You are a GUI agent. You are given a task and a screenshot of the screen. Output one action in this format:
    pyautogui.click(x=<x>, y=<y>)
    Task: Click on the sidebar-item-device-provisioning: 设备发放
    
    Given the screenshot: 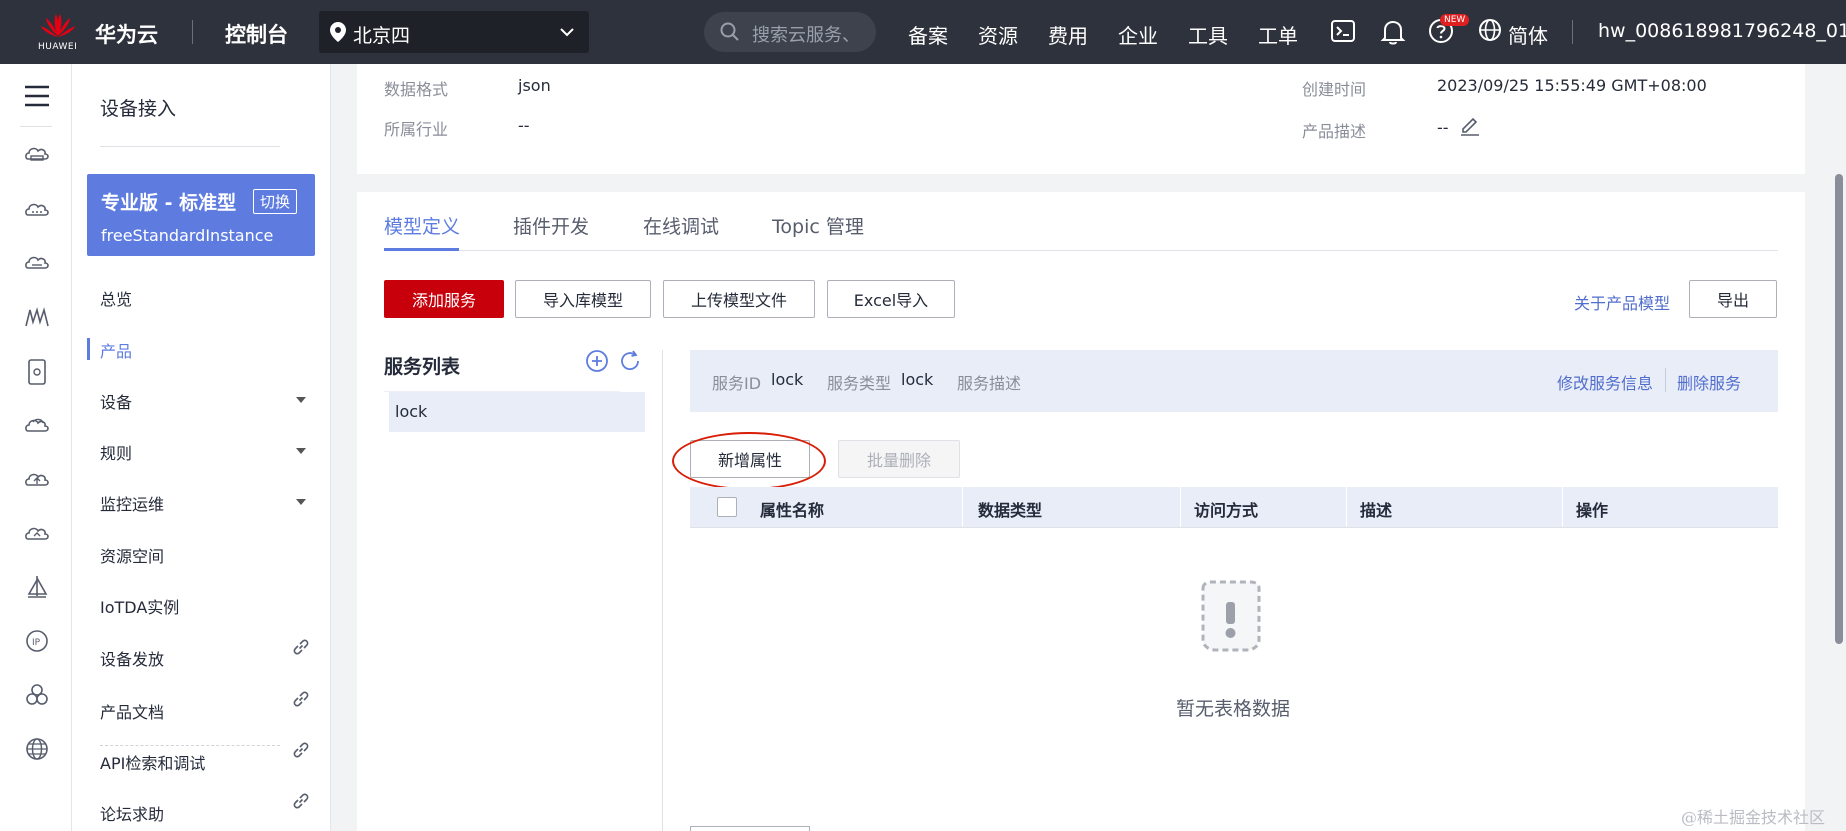 What is the action you would take?
    pyautogui.click(x=132, y=658)
    